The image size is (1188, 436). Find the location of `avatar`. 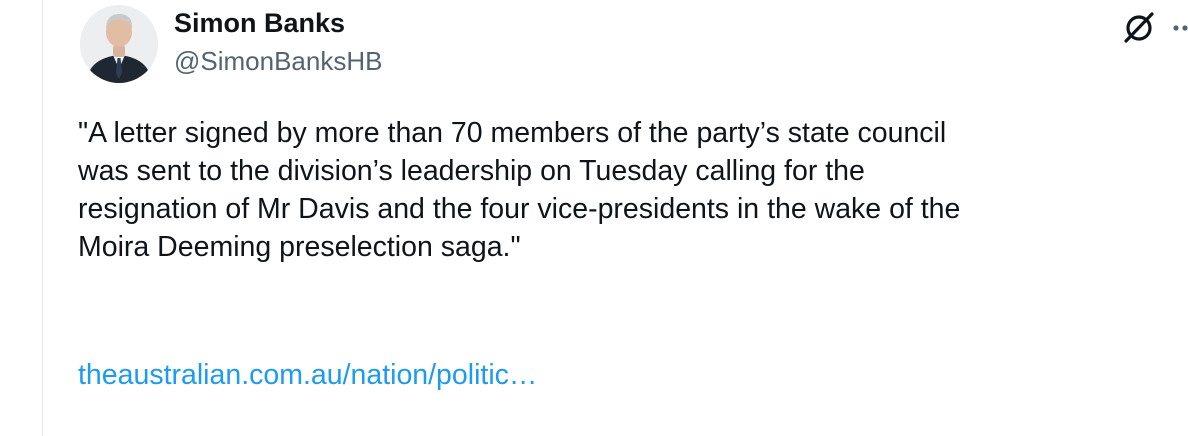

avatar is located at coordinates (119, 44).